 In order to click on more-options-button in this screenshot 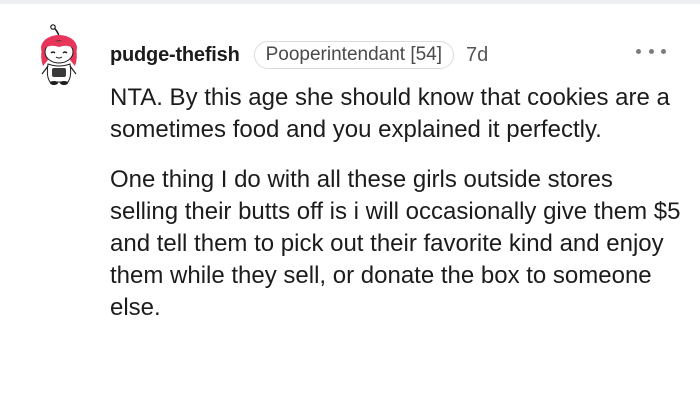, I will do `click(651, 51)`.